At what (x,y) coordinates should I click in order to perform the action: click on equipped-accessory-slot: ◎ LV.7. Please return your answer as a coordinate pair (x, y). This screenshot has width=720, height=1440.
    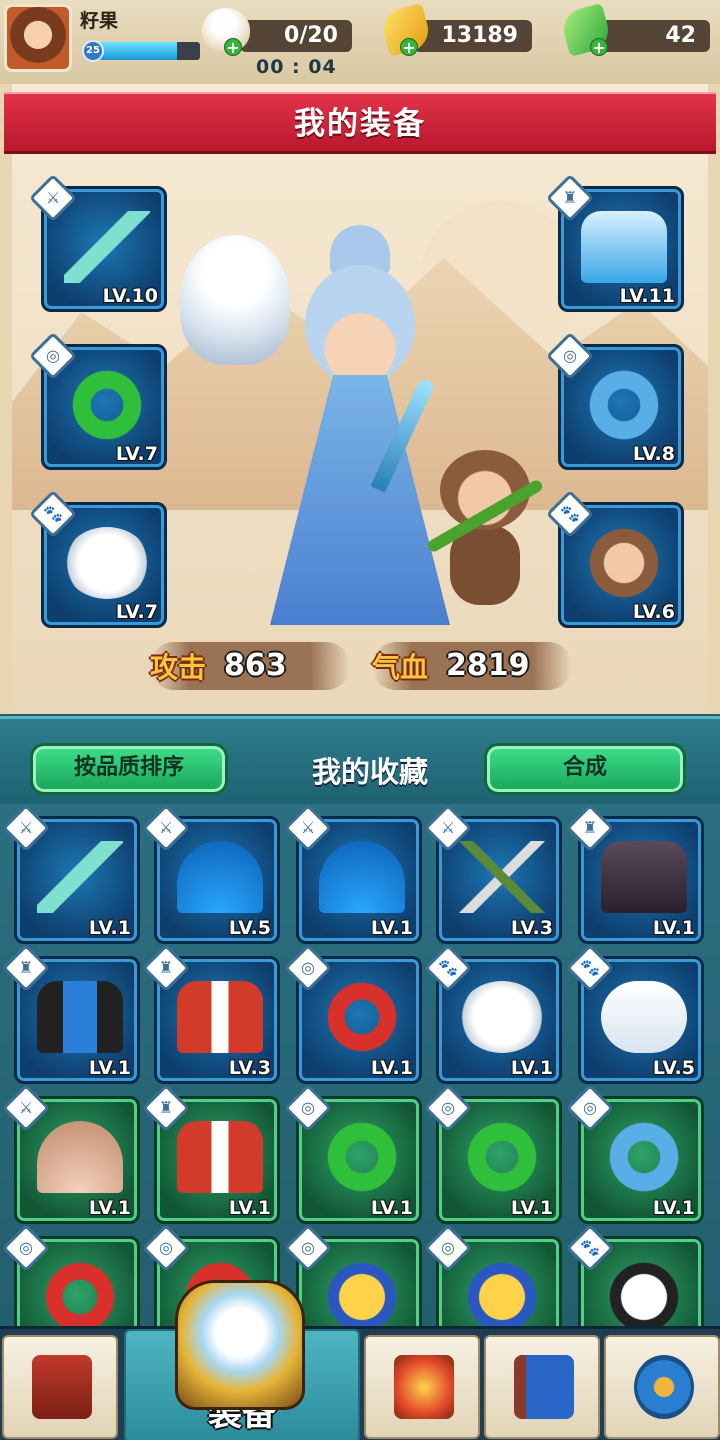
    Looking at the image, I should click on (97, 400).